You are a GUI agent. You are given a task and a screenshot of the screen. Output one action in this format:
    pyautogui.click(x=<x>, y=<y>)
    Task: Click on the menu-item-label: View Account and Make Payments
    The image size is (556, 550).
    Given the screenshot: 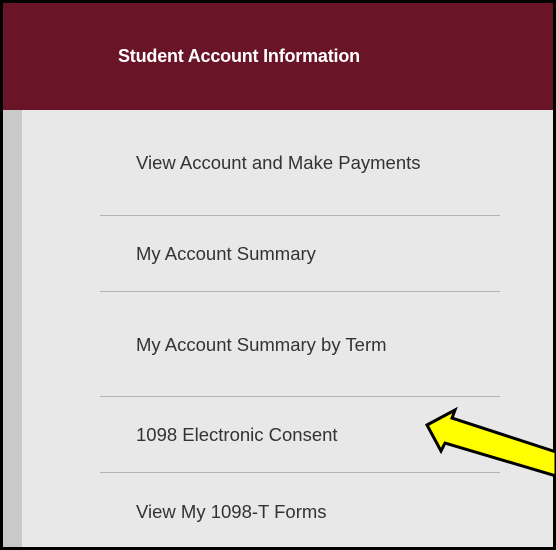 What is the action you would take?
    pyautogui.click(x=278, y=162)
    